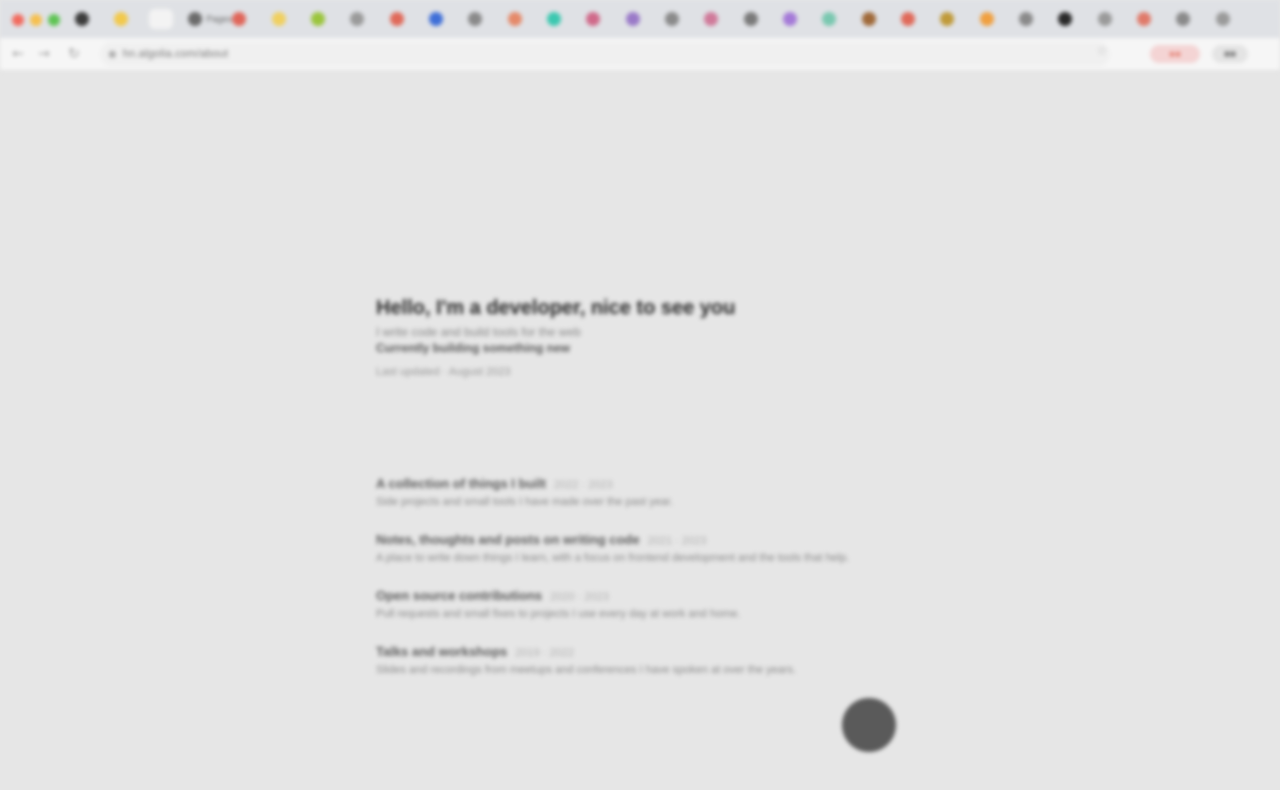  What do you see at coordinates (18, 54) in the screenshot?
I see `back-arrow-icon: ←` at bounding box center [18, 54].